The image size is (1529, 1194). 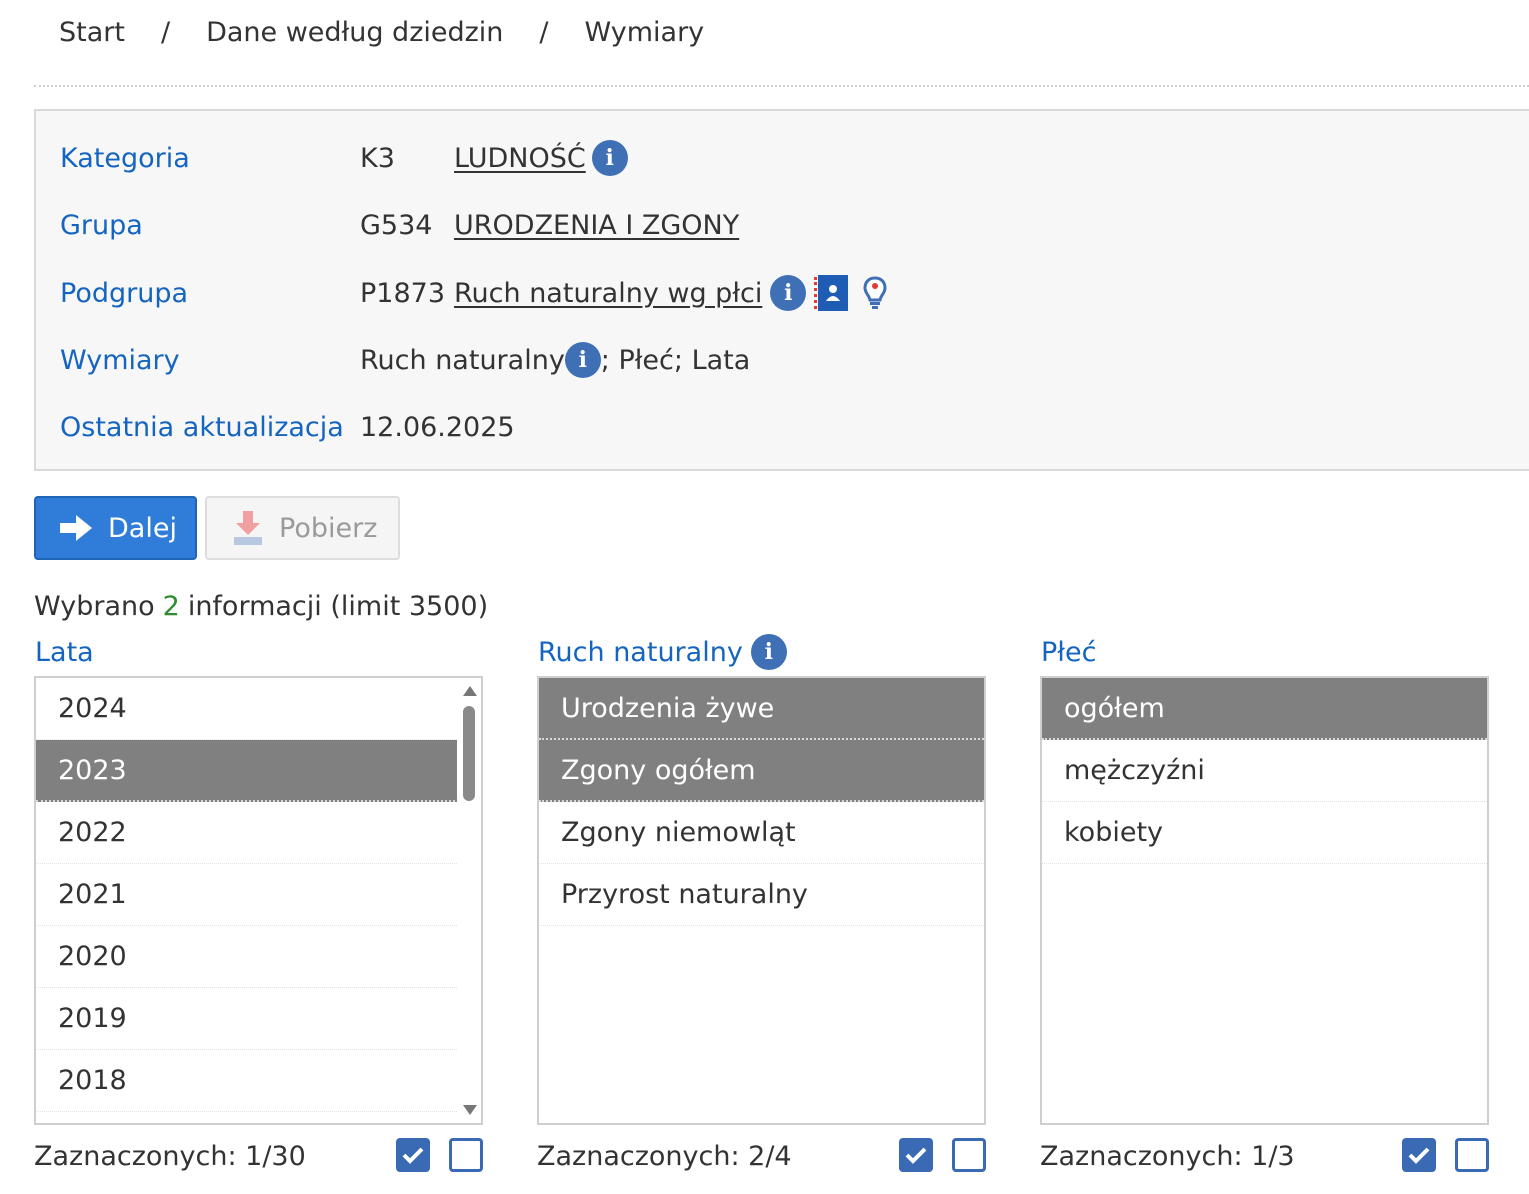 What do you see at coordinates (469, 900) in the screenshot?
I see `scrollbar` at bounding box center [469, 900].